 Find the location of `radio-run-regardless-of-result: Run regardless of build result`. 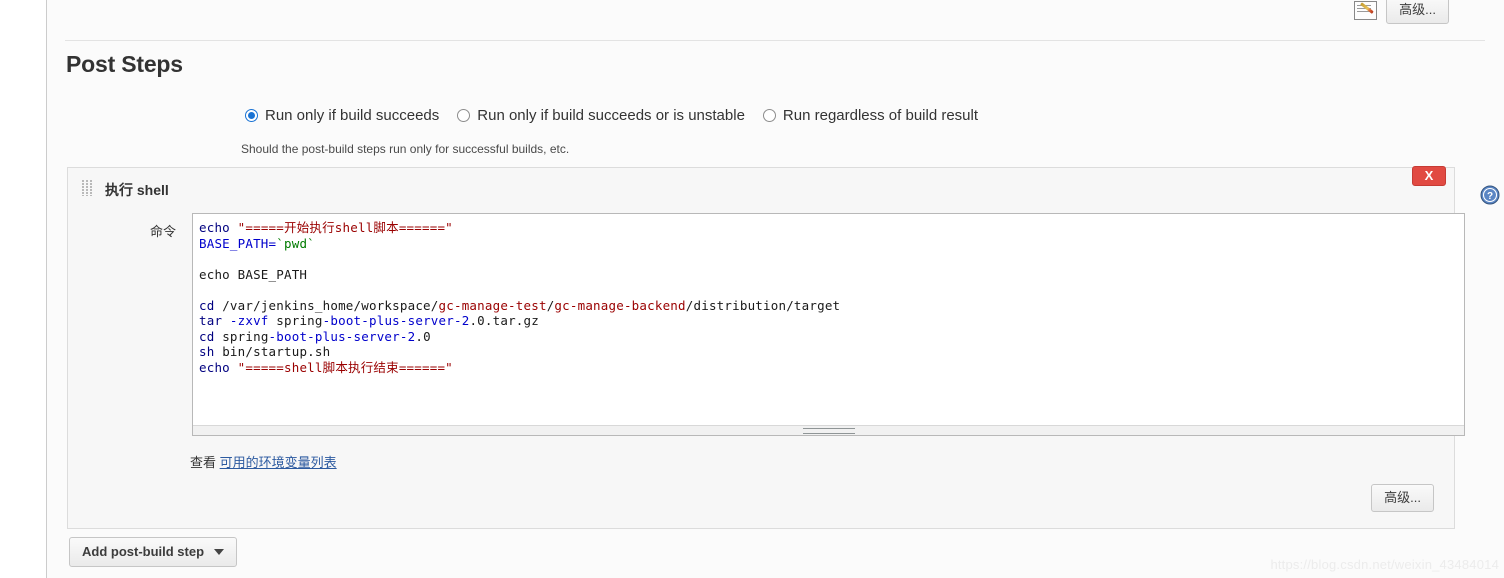

radio-run-regardless-of-result: Run regardless of build result is located at coordinates (870, 115).